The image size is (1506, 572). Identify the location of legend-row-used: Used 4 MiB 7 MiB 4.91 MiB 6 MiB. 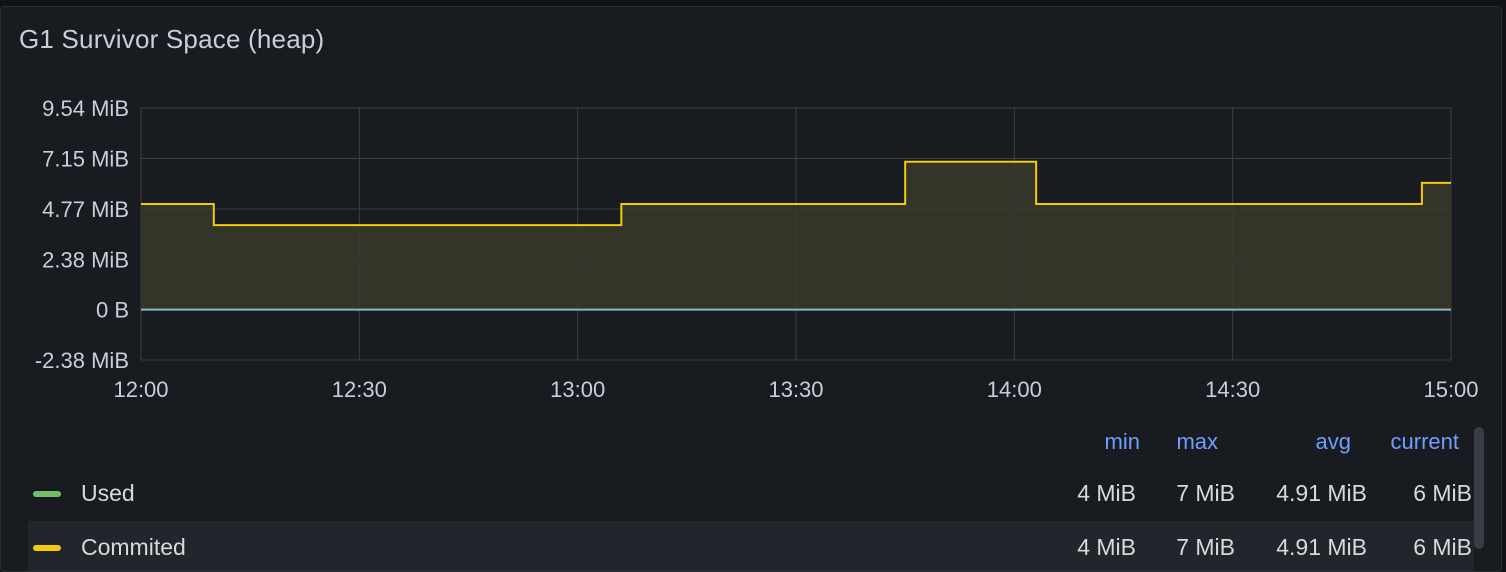
(751, 493).